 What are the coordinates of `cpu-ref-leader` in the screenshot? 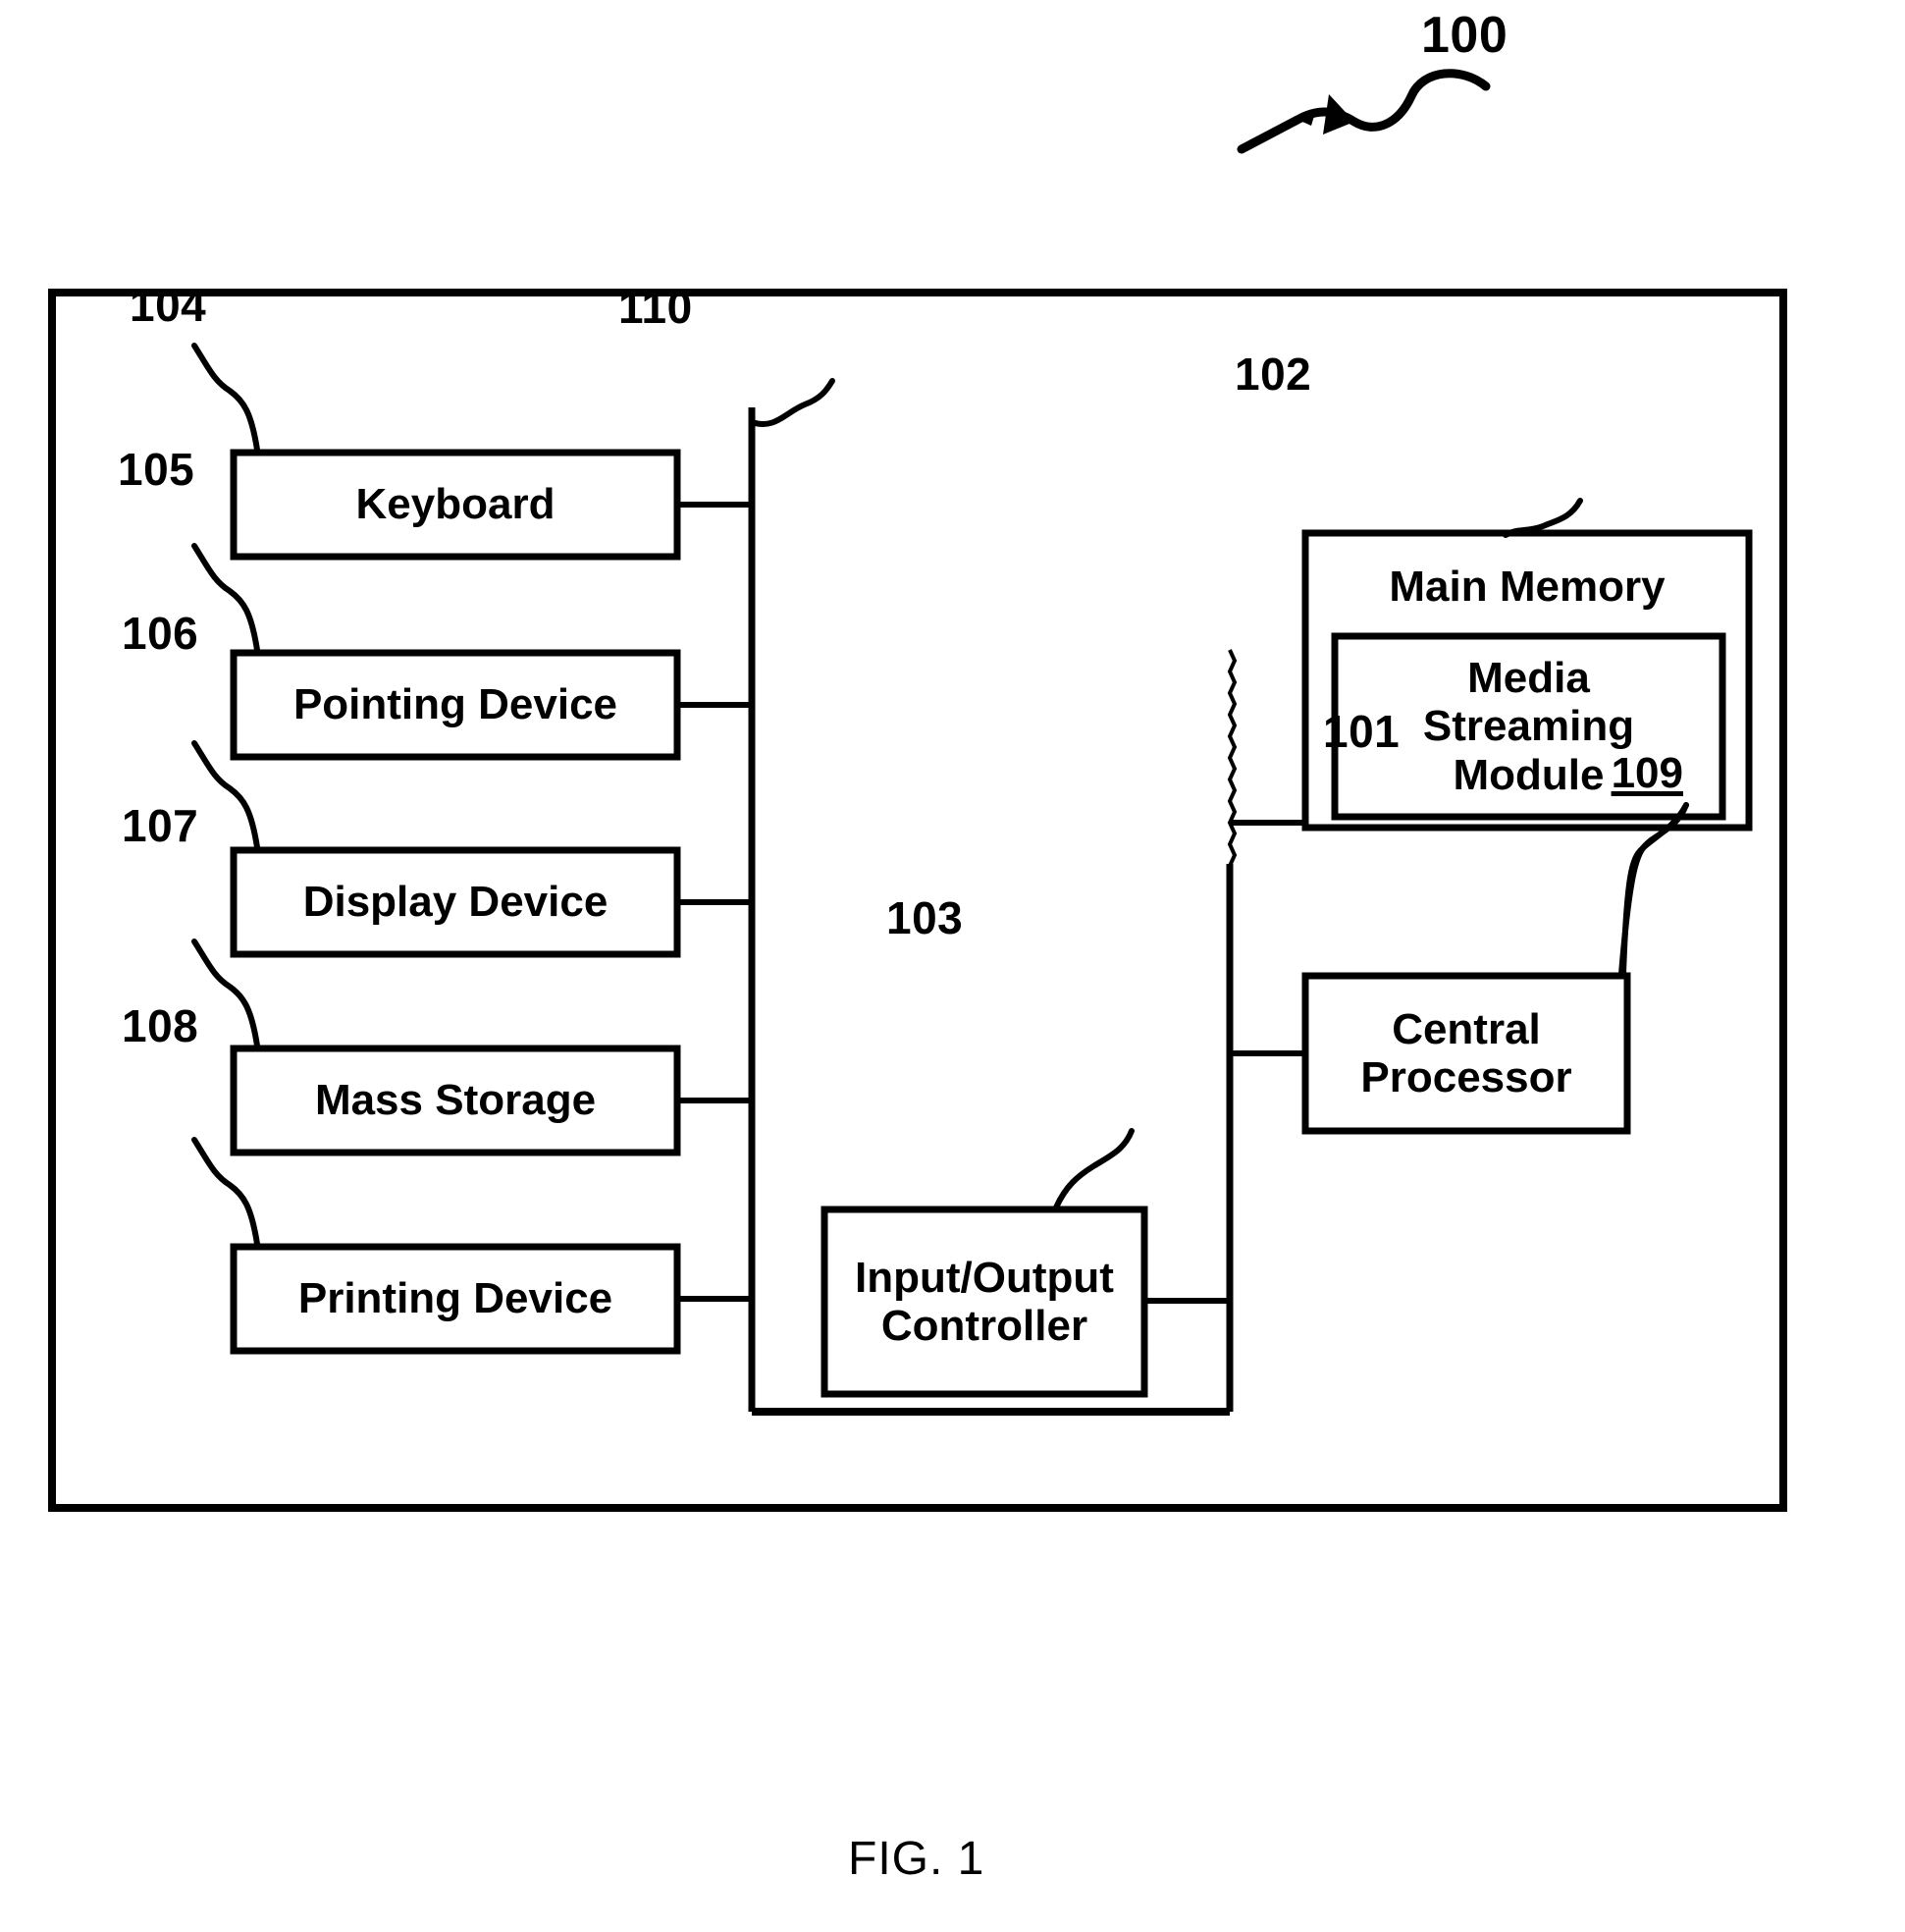 It's located at (1654, 889).